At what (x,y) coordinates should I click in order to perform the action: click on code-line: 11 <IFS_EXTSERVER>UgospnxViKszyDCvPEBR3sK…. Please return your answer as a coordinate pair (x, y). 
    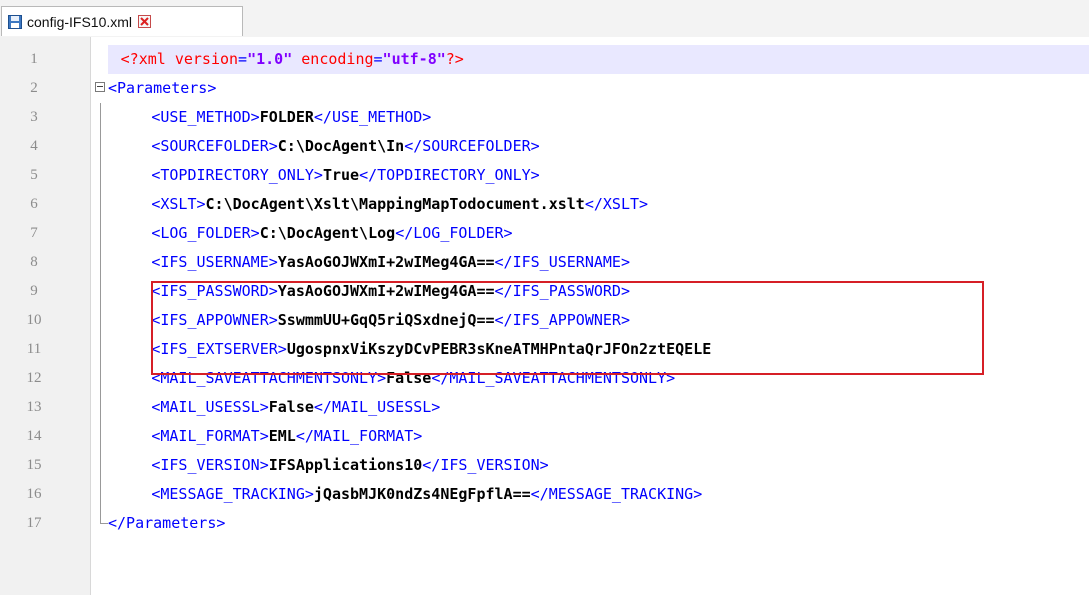
    Looking at the image, I should click on (544, 349).